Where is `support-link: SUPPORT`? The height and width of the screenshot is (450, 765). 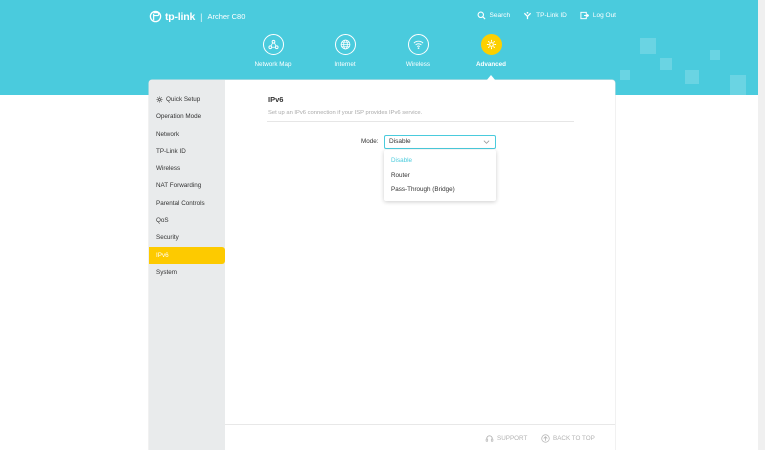
support-link: SUPPORT is located at coordinates (506, 438).